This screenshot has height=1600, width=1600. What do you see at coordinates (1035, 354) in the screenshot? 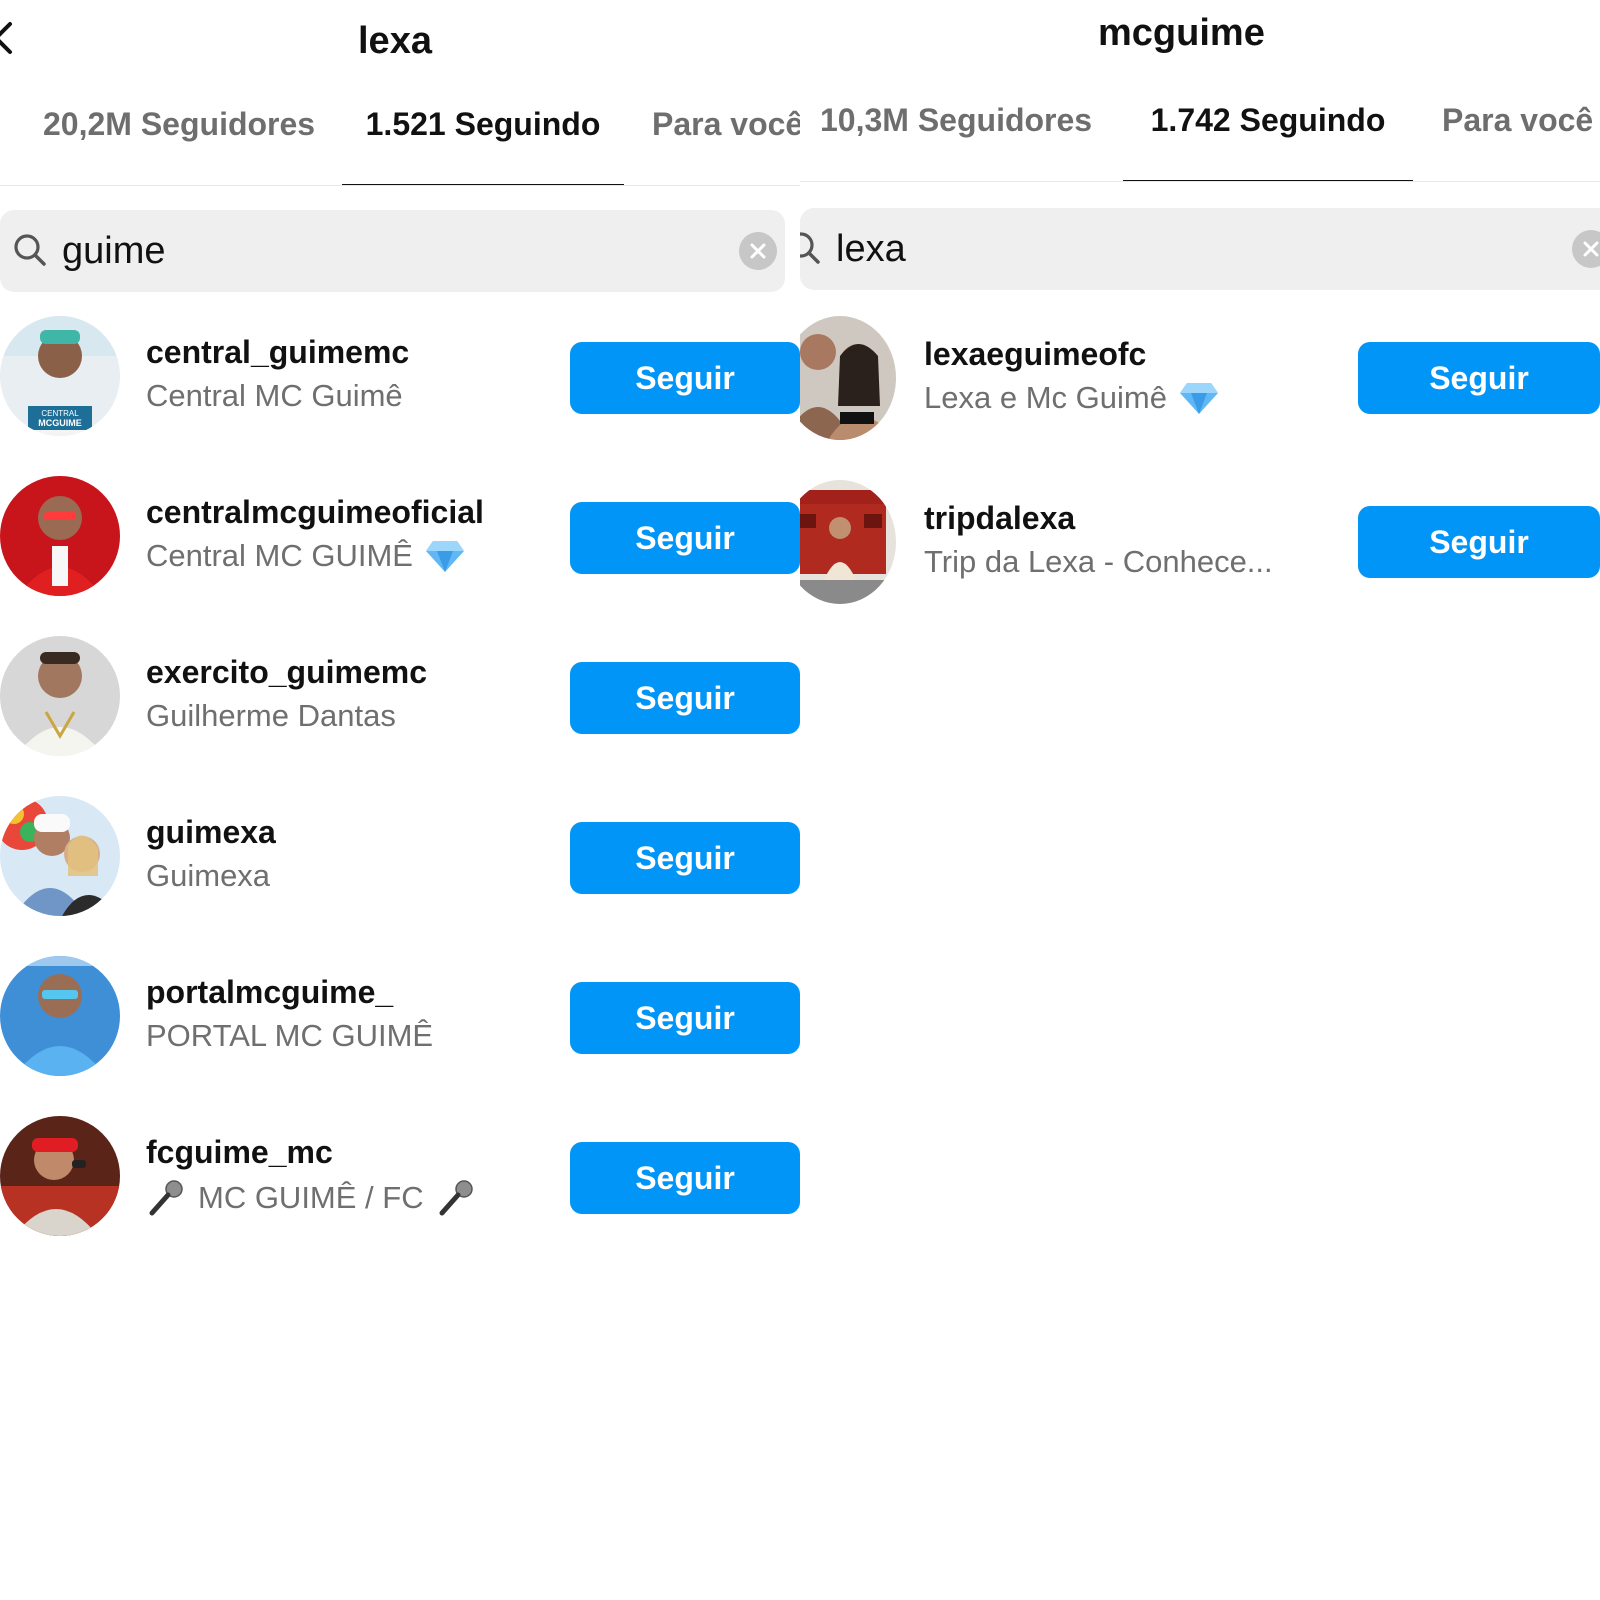
I see `username: lexaeguimeofc` at bounding box center [1035, 354].